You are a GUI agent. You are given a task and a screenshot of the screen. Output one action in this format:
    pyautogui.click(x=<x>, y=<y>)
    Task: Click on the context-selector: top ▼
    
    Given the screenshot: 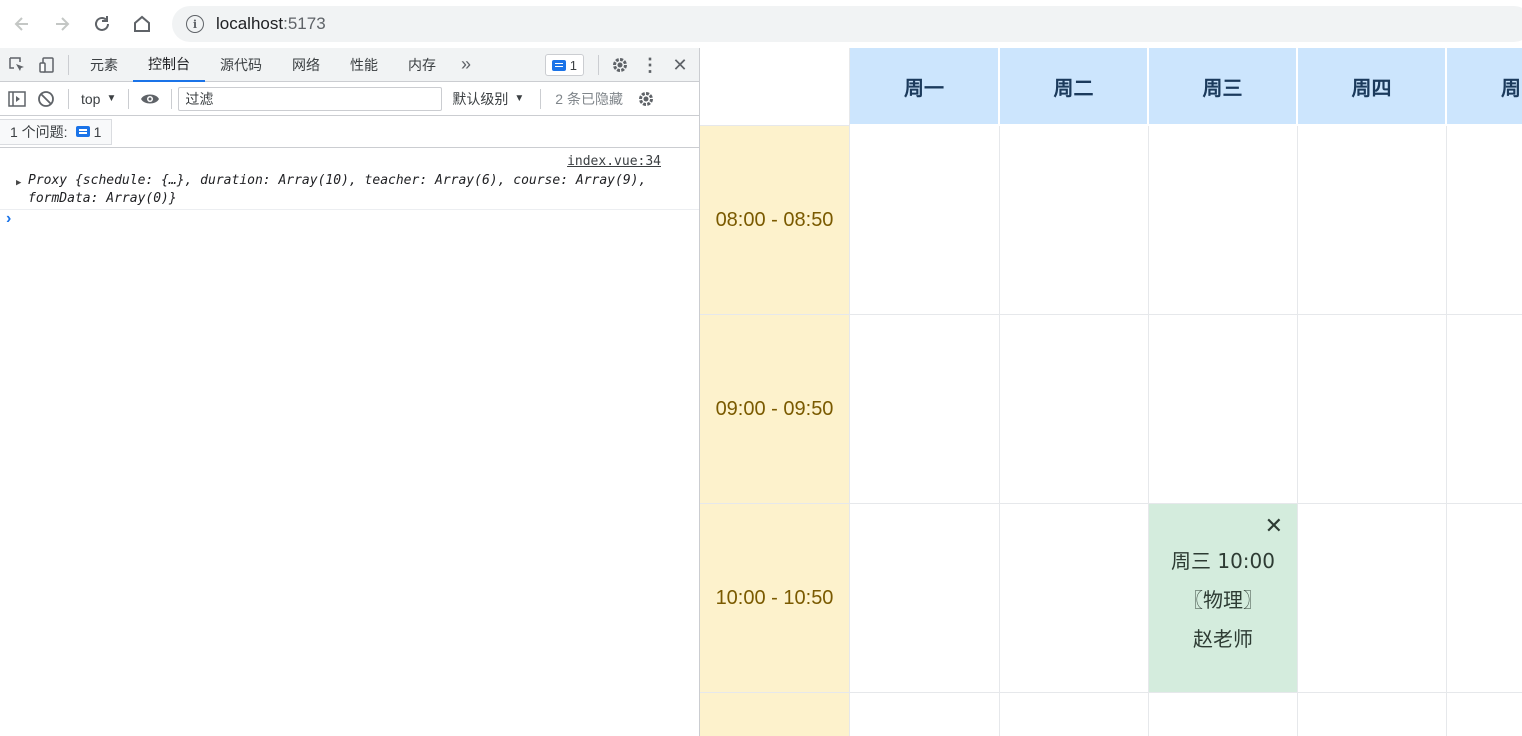 What is the action you would take?
    pyautogui.click(x=98, y=99)
    